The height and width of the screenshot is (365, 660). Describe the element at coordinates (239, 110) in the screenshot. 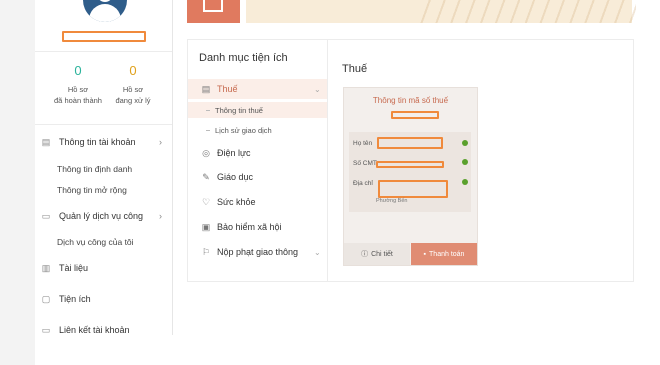

I see `category-sub-label: Thông tin thuế` at that location.